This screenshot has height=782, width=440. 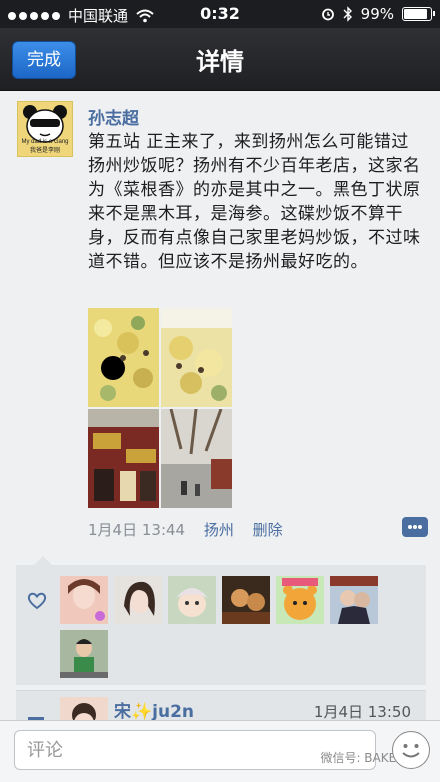 I want to click on battery-percentage: 99%, so click(x=377, y=14).